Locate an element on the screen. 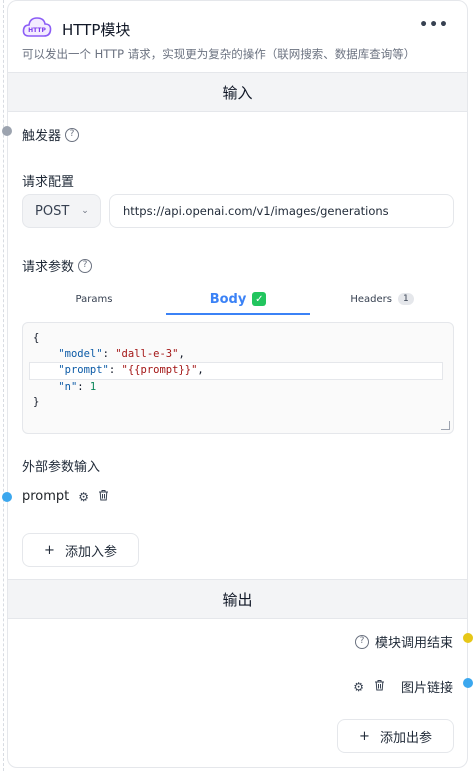 The width and height of the screenshot is (474, 771). param-tabs: Params Body ✓ Headers 1 is located at coordinates (238, 299).